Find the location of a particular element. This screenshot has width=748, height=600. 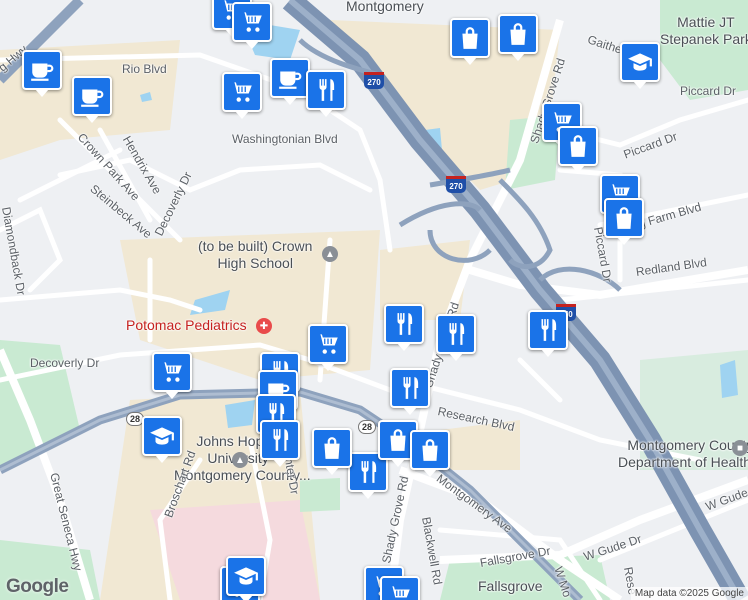

government-poi-icon: ■ is located at coordinates (740, 448).